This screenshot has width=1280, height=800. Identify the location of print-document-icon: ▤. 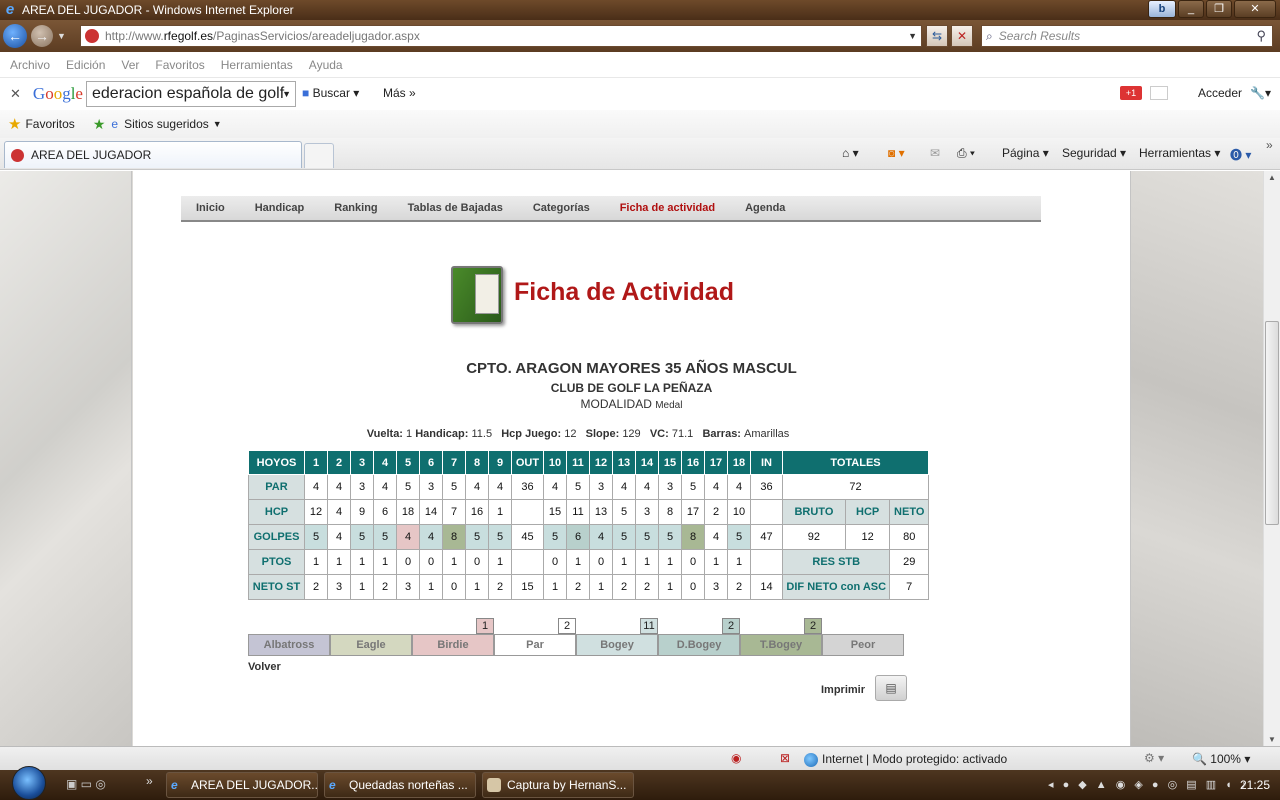
(891, 688).